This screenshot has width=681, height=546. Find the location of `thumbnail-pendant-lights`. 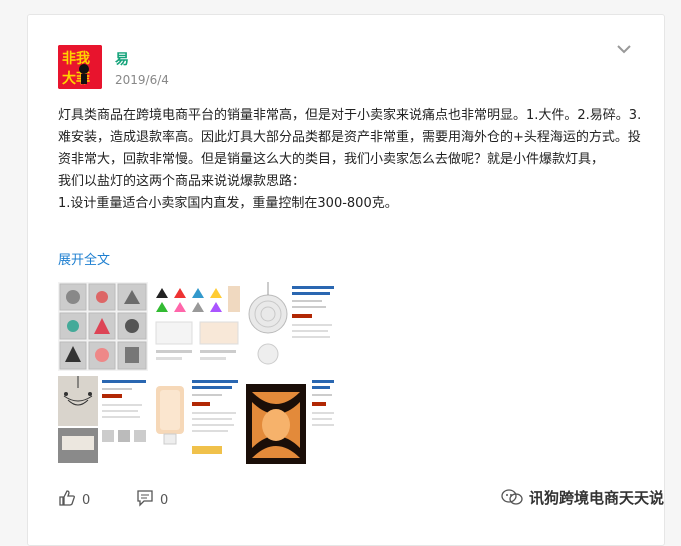

thumbnail-pendant-lights is located at coordinates (103, 326).